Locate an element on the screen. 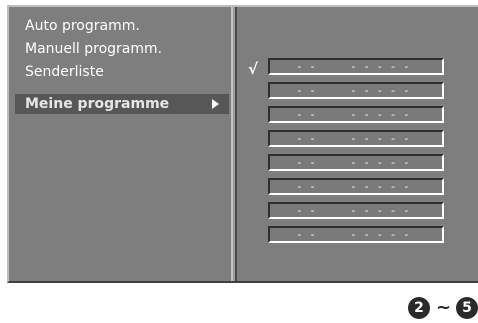 This screenshot has height=323, width=478. menu-item-manuell-programm: Manuell programm. is located at coordinates (122, 49).